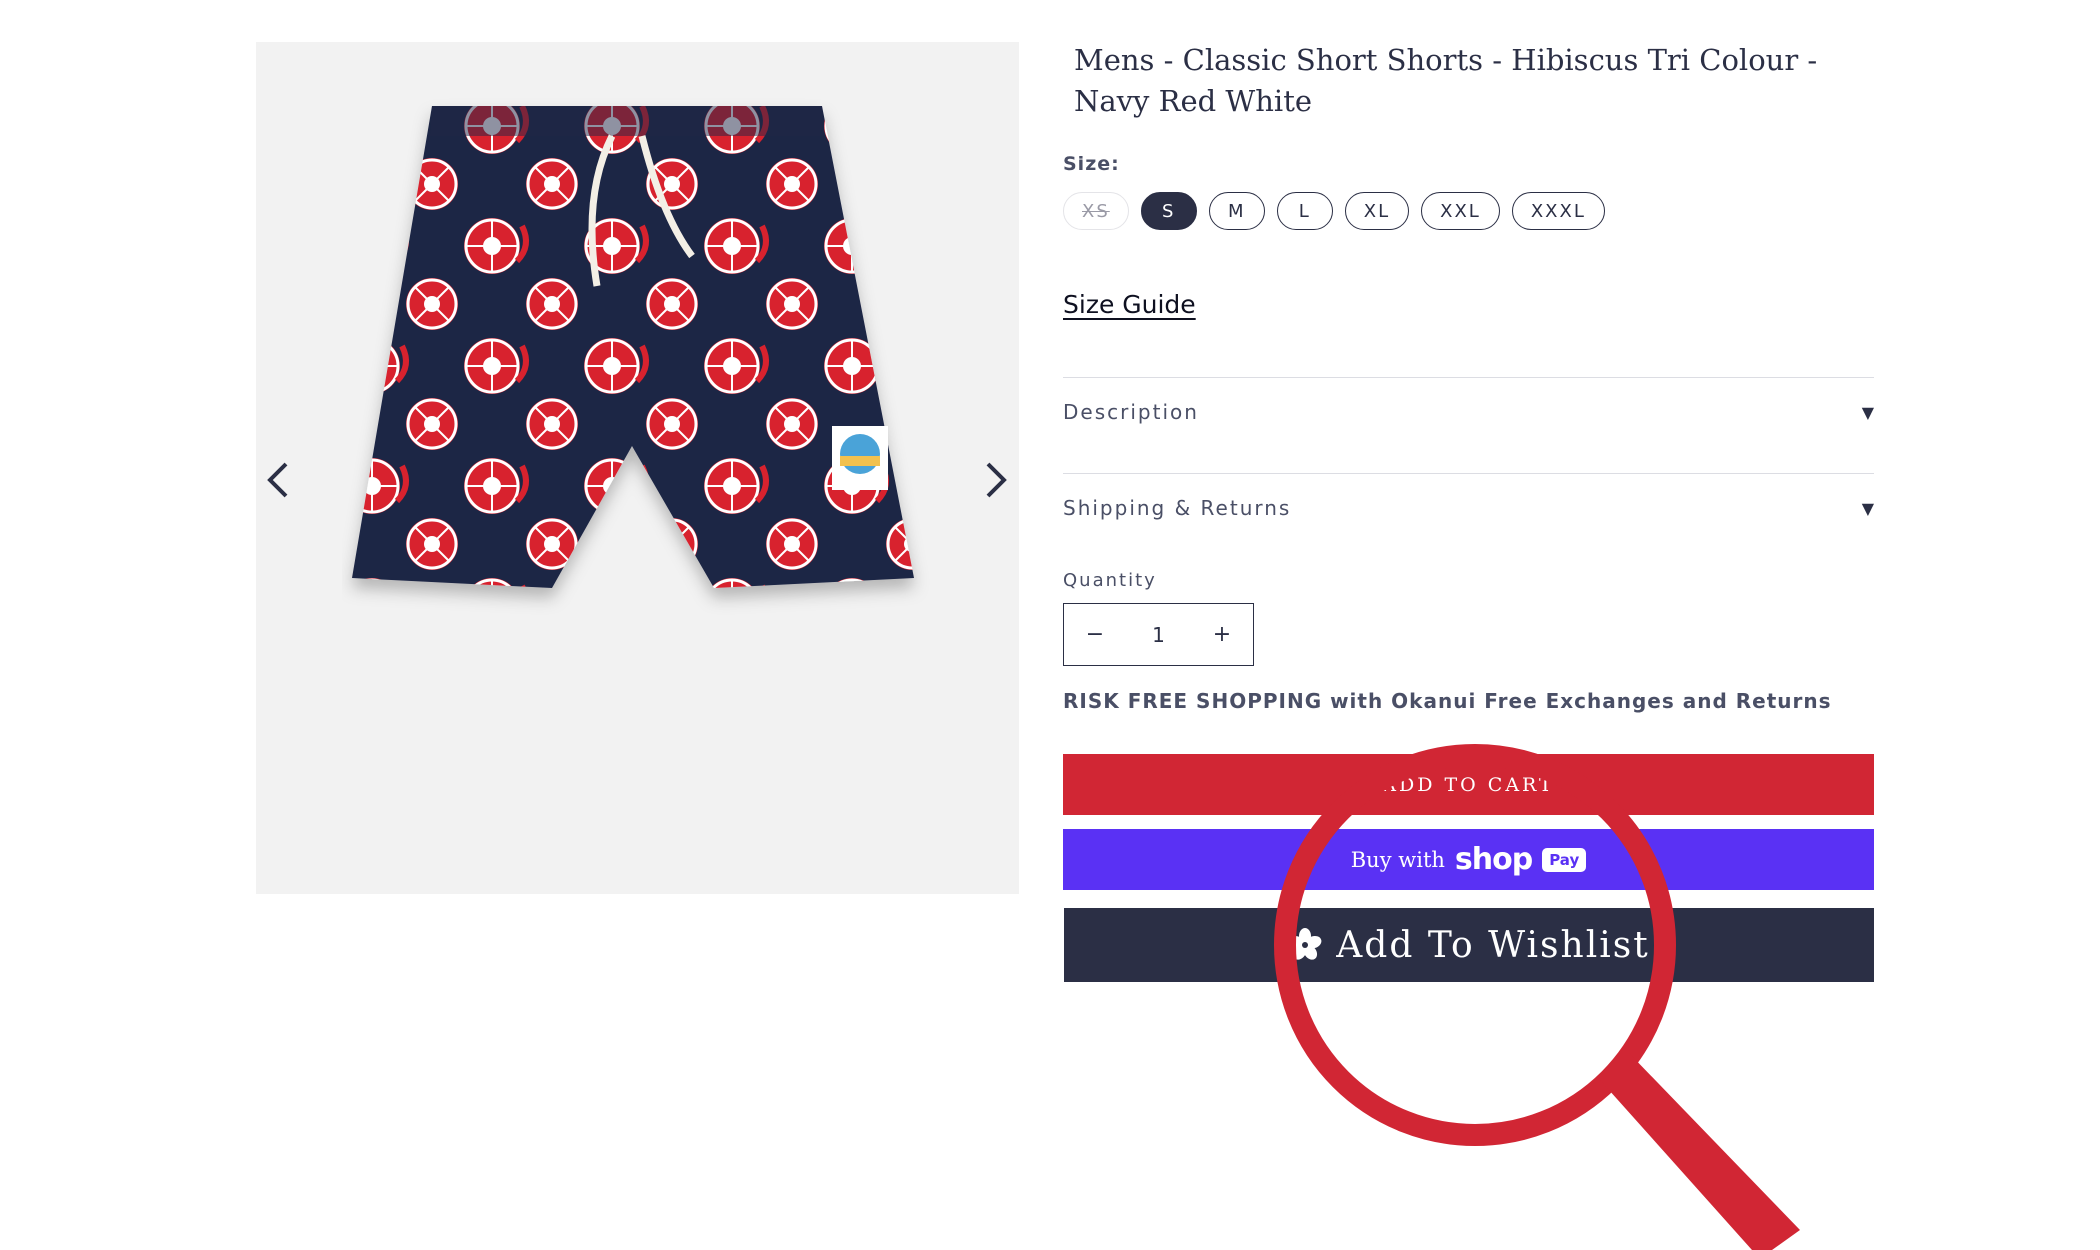 The height and width of the screenshot is (1250, 2100). Describe the element at coordinates (1096, 211) in the screenshot. I see `size-option-xs: XS` at that location.